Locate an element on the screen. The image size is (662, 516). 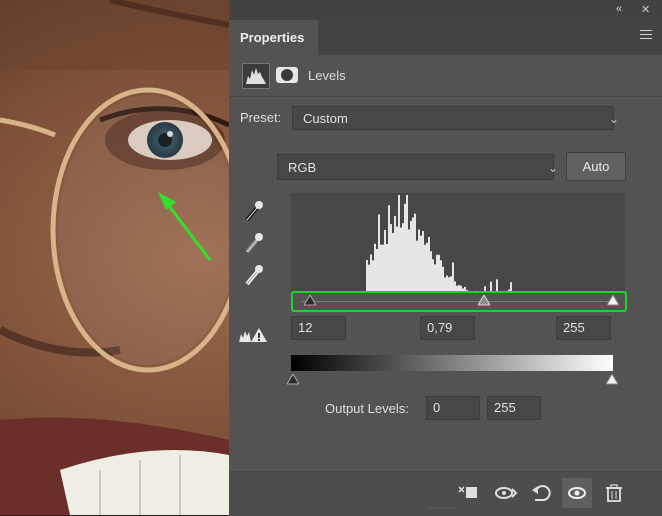
highlight-slider-handle is located at coordinates (613, 300).